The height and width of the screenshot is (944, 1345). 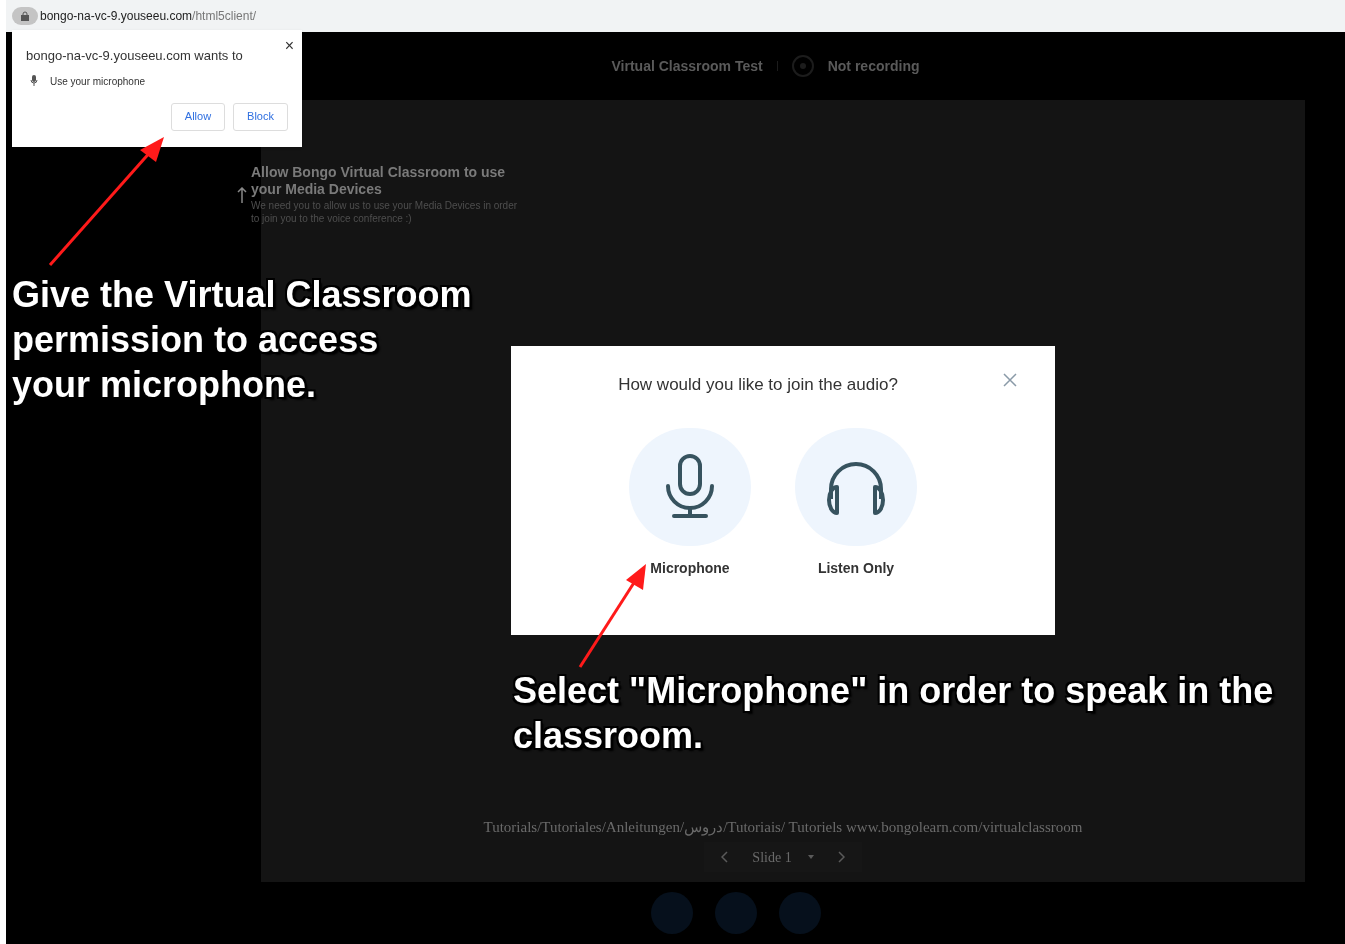 I want to click on annotation-text: Select "Microphone" in order to speak in the classroom., so click(x=894, y=713).